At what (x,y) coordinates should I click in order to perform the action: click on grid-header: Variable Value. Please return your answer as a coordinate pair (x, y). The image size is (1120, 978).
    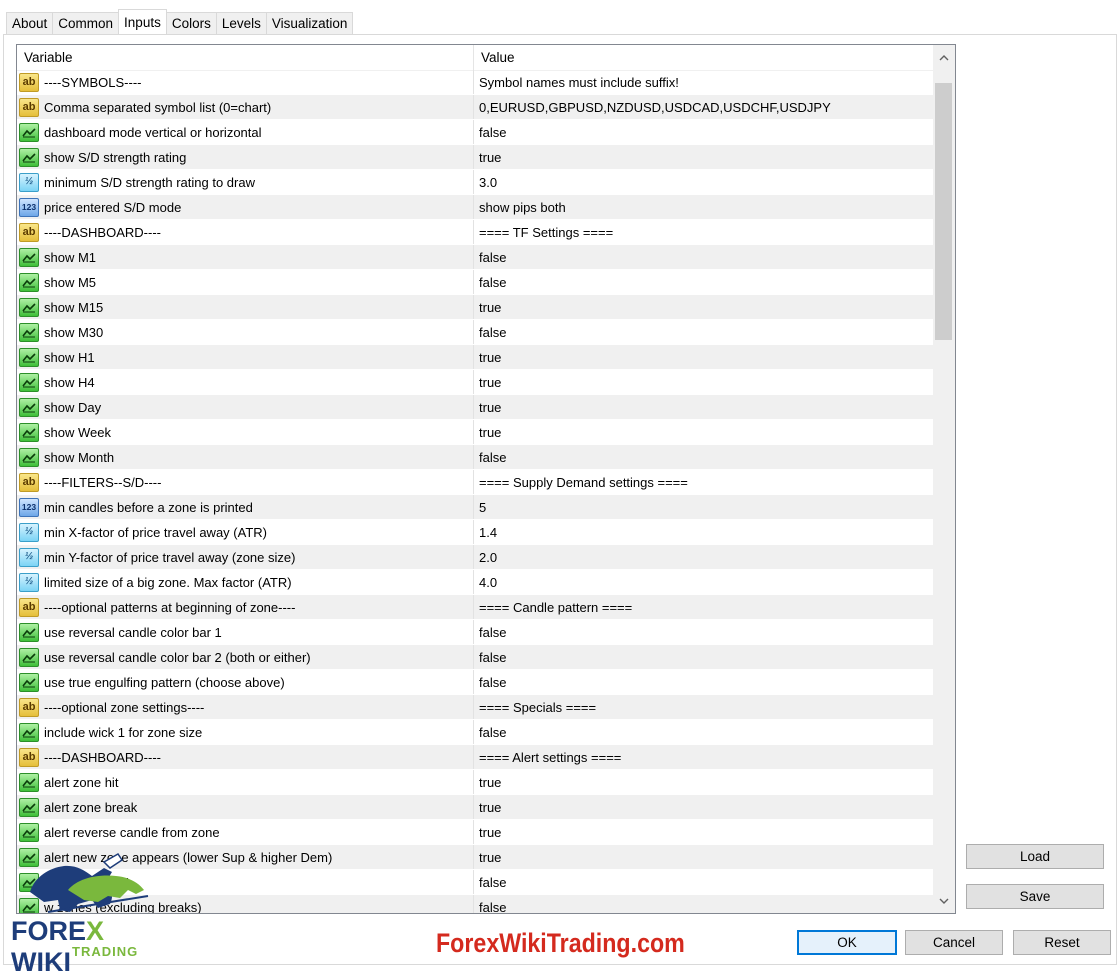
    Looking at the image, I should click on (475, 58).